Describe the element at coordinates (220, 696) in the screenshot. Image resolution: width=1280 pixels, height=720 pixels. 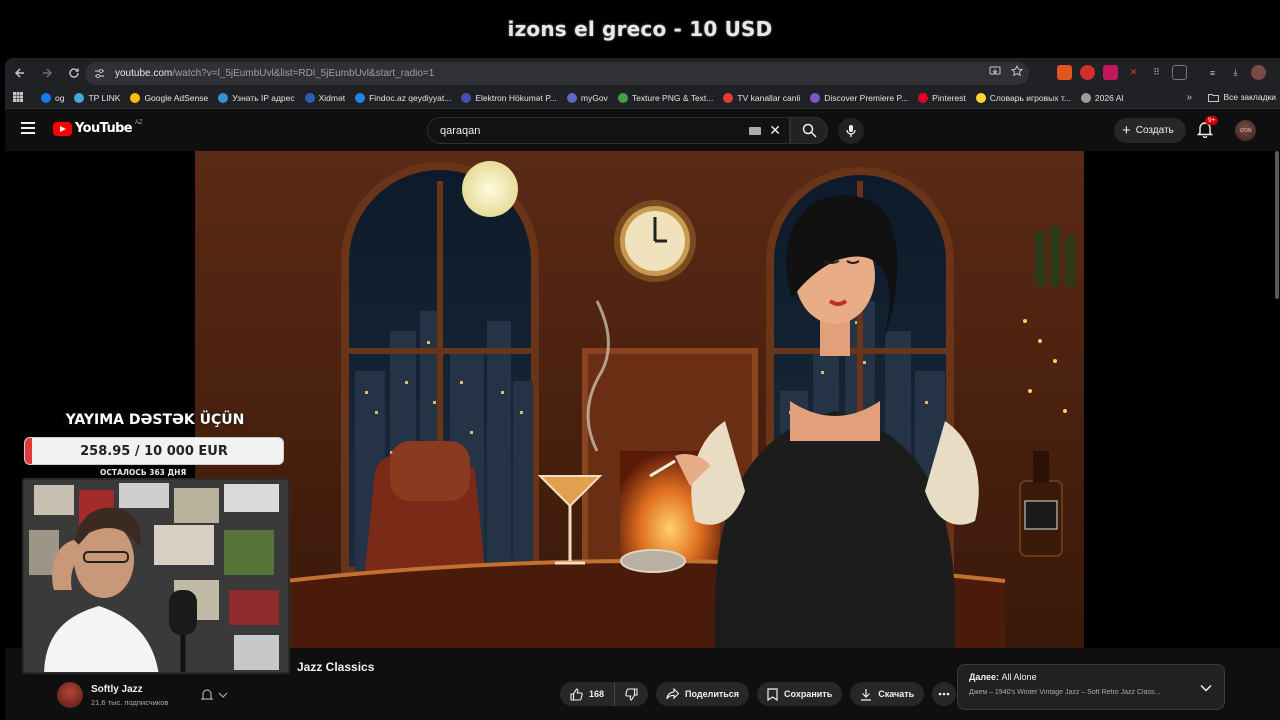
I see `subscription-bell-button` at that location.